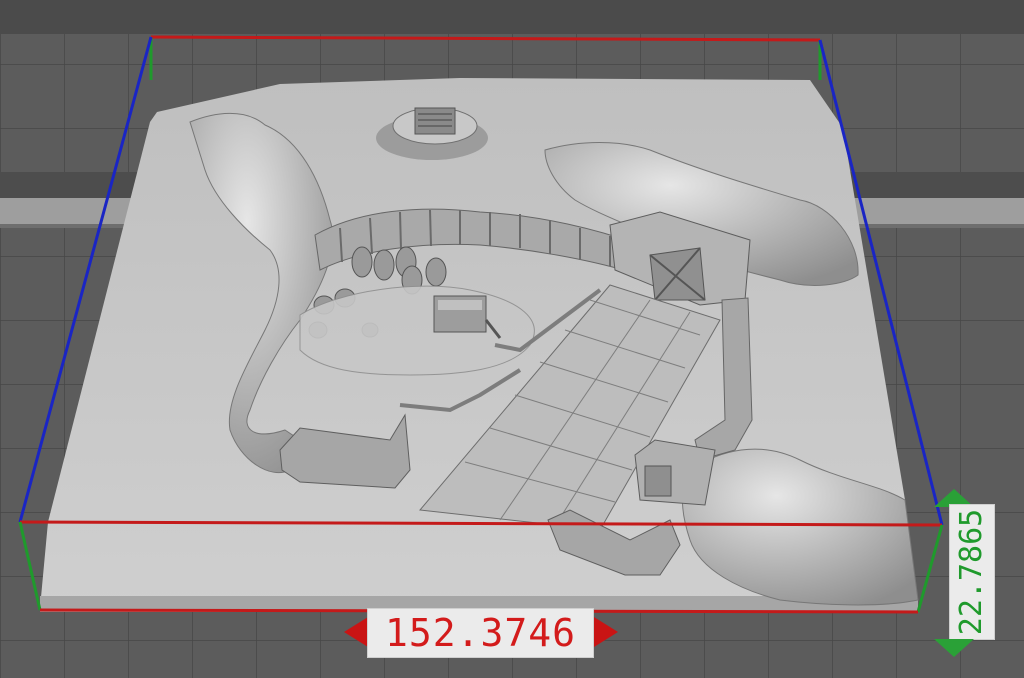  What do you see at coordinates (480, 633) in the screenshot?
I see `width-dimension-label: 152.3746` at bounding box center [480, 633].